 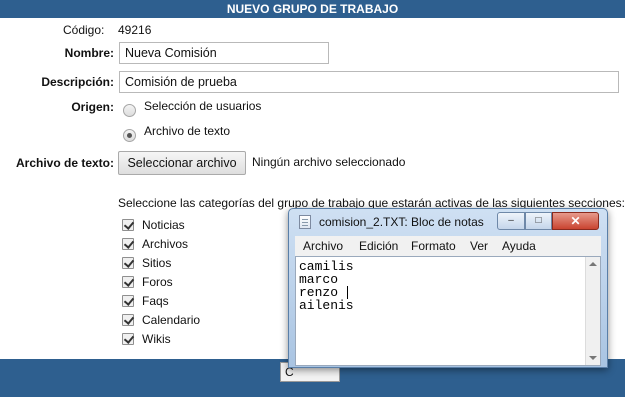 What do you see at coordinates (128, 244) in the screenshot?
I see `checkbox-archivos` at bounding box center [128, 244].